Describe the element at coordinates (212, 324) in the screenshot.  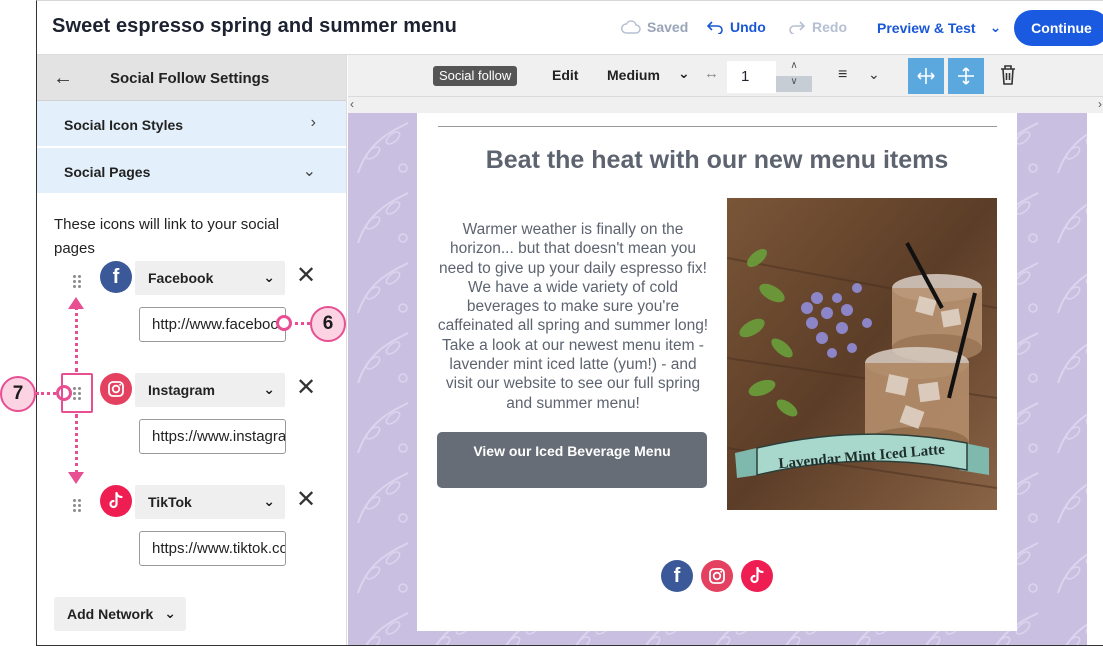
I see `network-url-field-facebook` at that location.